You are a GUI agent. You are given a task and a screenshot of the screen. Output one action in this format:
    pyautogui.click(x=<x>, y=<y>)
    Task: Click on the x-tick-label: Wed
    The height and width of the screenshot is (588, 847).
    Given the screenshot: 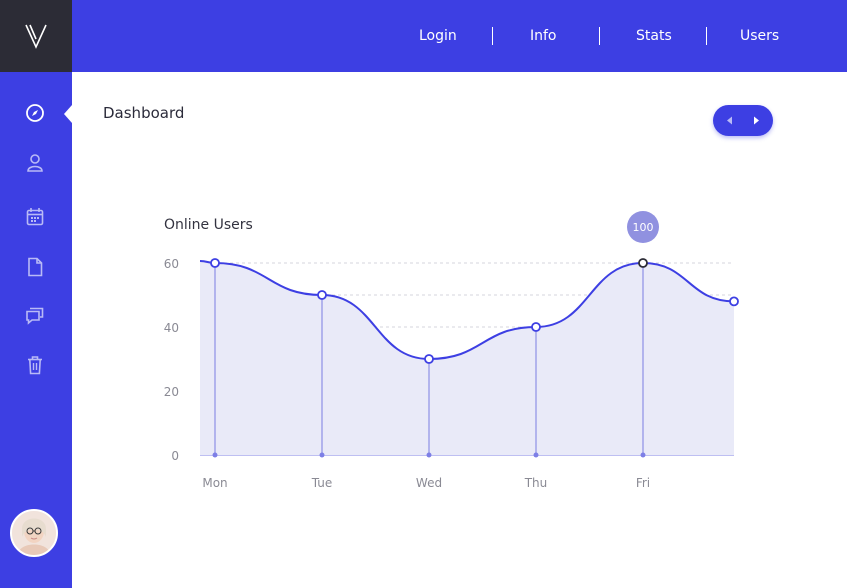 What is the action you would take?
    pyautogui.click(x=429, y=483)
    